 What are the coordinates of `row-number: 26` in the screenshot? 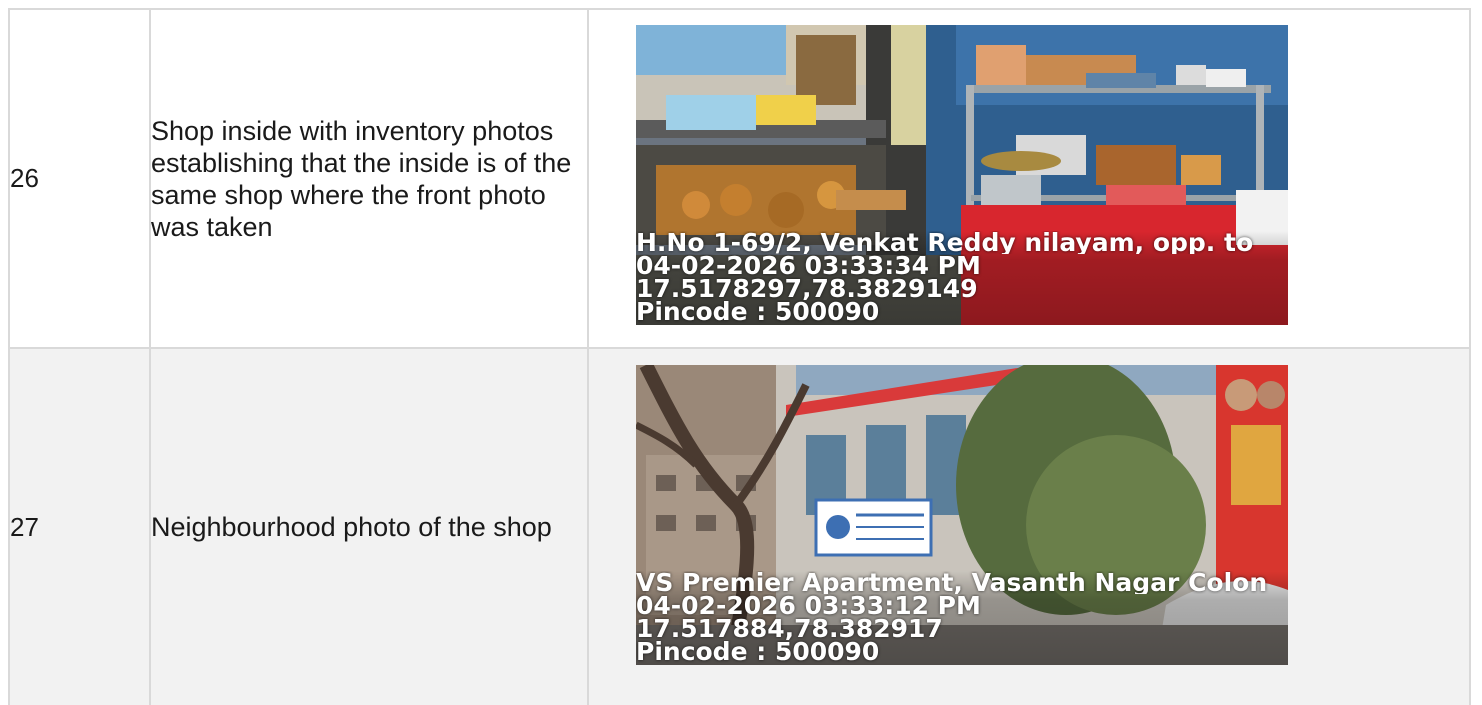 It's located at (79, 178).